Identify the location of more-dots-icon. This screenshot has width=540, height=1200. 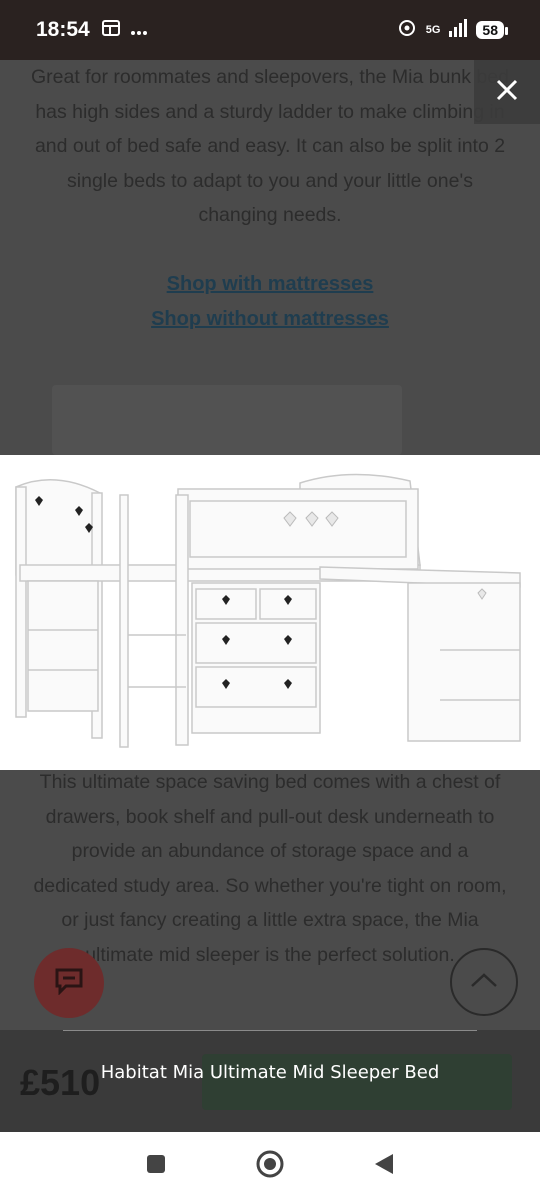
(139, 30).